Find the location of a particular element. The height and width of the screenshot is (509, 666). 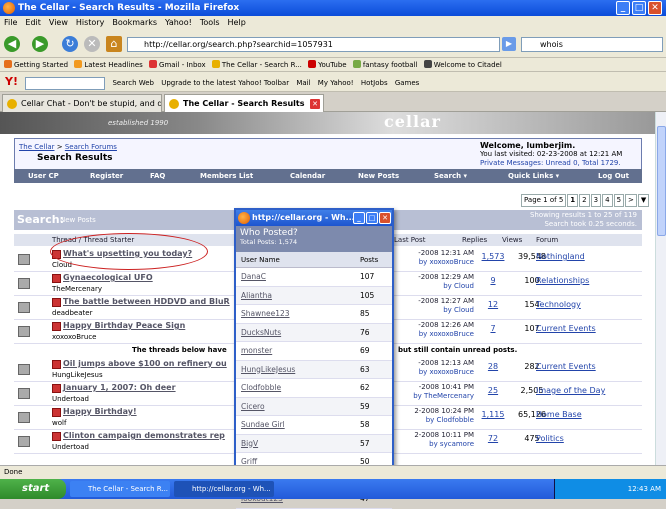

forum-link: Politics is located at coordinates (550, 438).